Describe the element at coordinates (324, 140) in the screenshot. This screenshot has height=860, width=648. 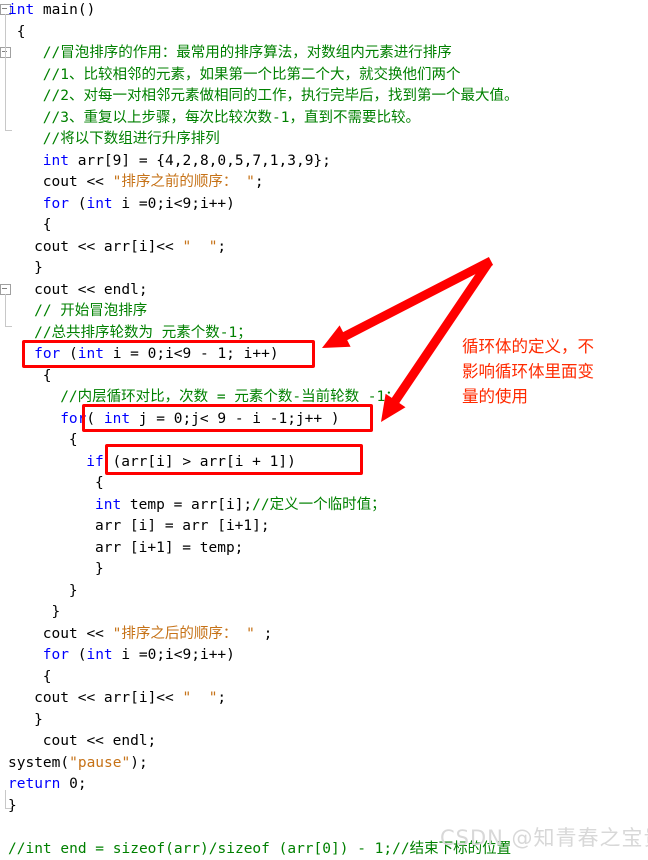
I see `code-line: //将以下数组进行升序排列` at that location.